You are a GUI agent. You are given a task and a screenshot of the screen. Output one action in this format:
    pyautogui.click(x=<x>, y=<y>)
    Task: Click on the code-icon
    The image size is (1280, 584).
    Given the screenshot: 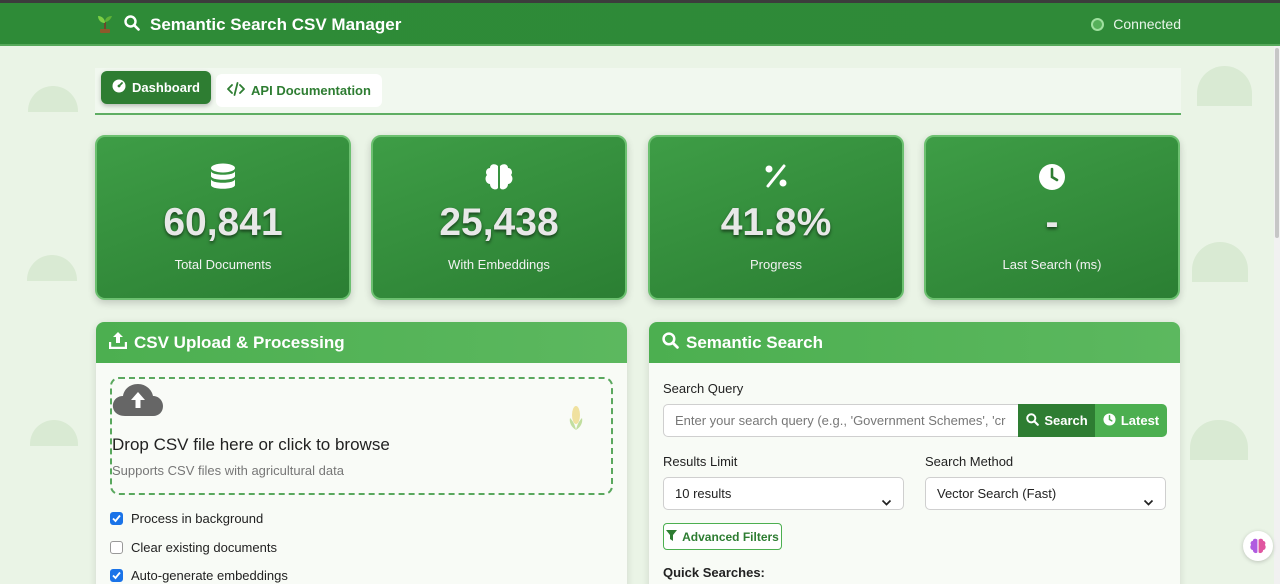 What is the action you would take?
    pyautogui.click(x=236, y=90)
    